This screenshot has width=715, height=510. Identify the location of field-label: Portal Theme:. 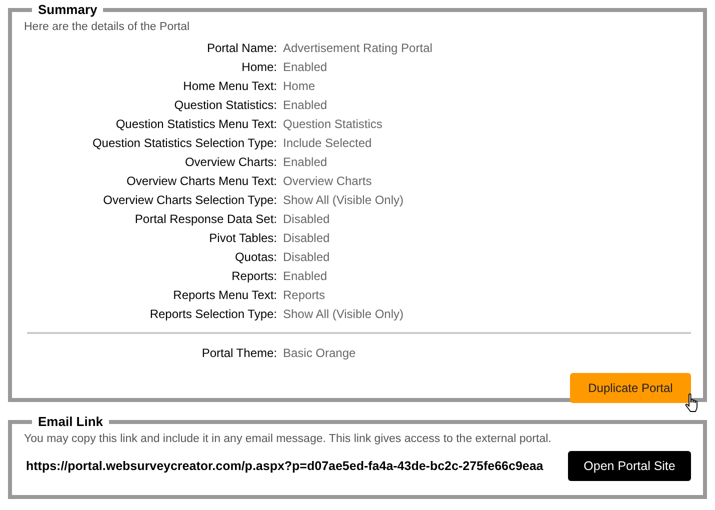
(238, 353).